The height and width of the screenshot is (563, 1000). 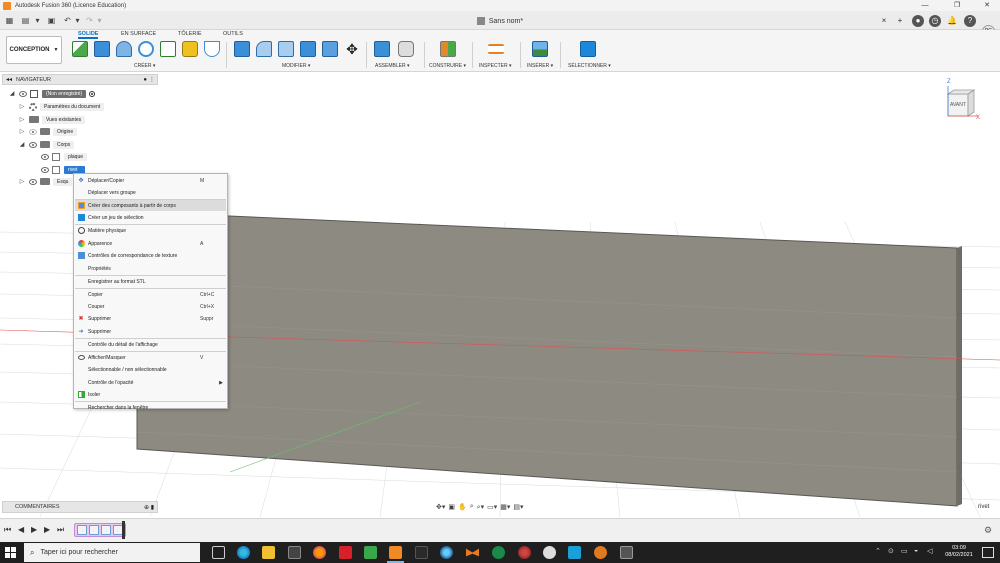 I want to click on menu-item-physical-material: Matière physique, so click(x=150, y=230).